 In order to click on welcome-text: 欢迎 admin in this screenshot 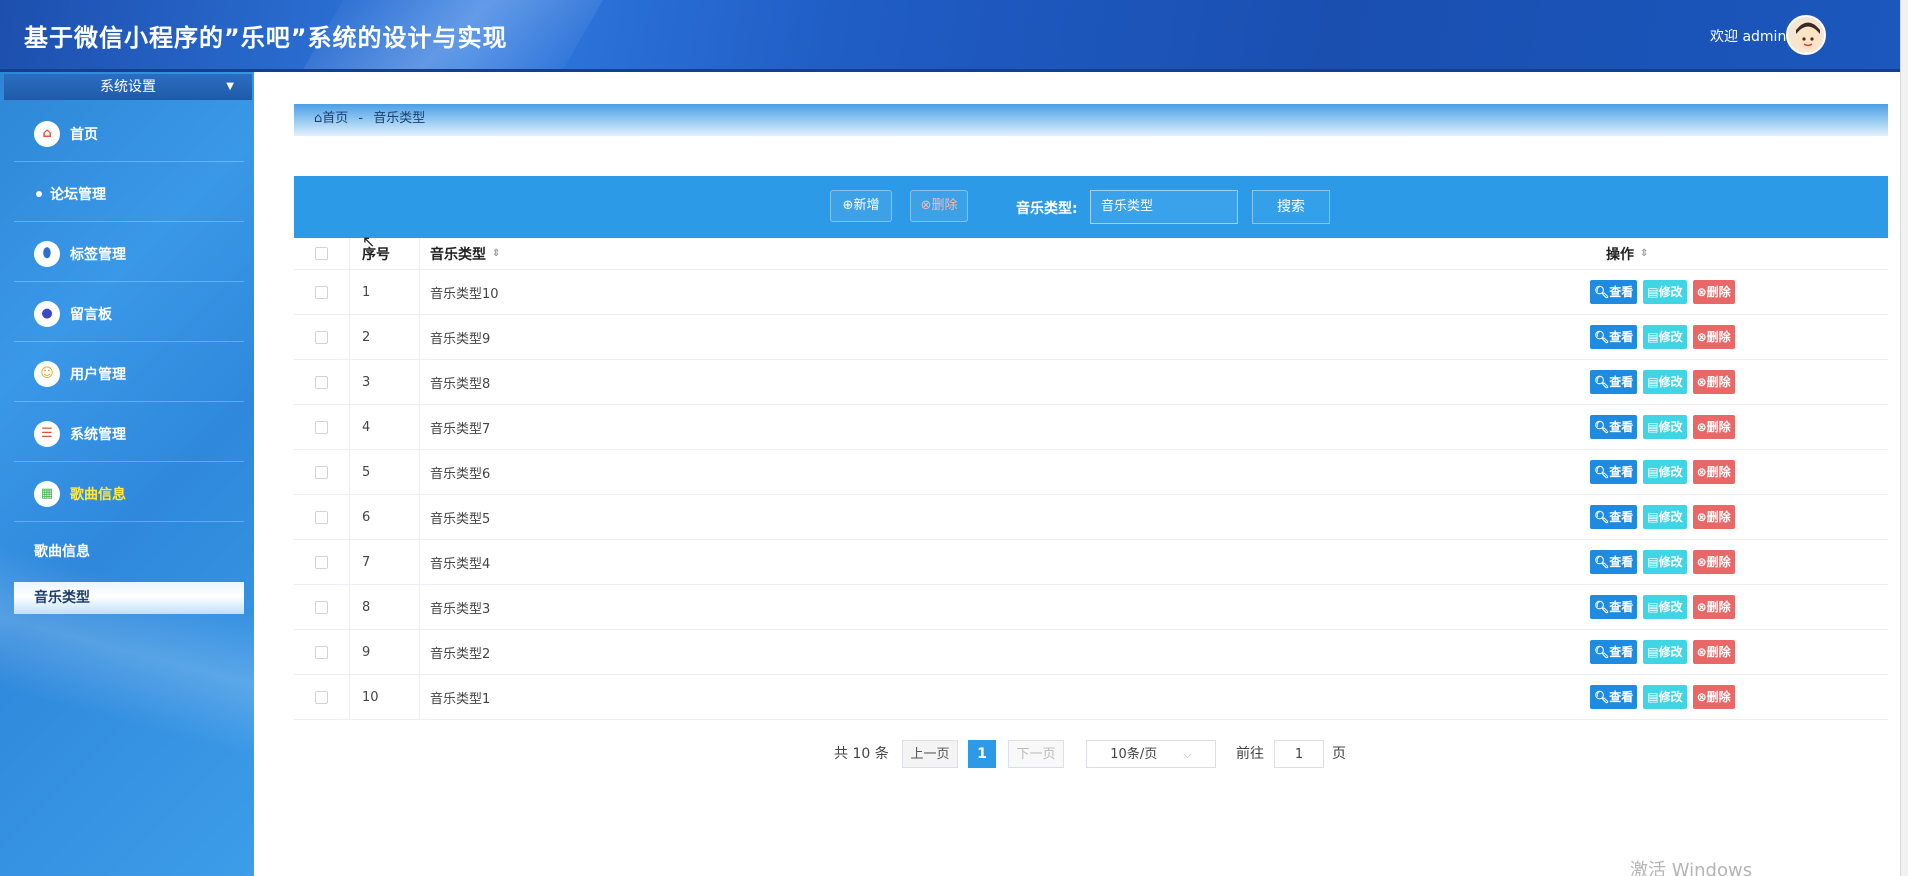, I will do `click(1748, 37)`.